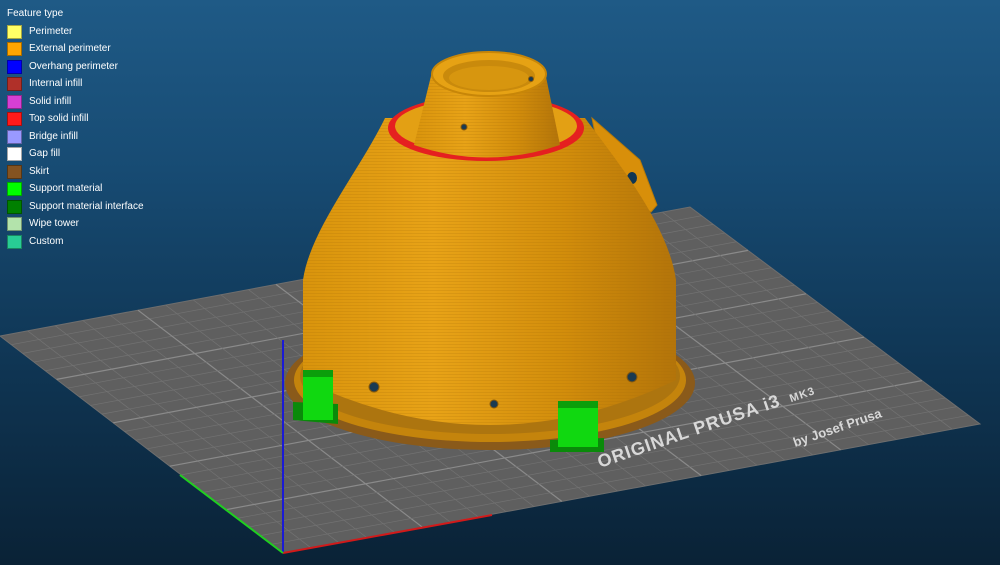 The image size is (1000, 565). I want to click on legend-item: Internal infill, so click(75, 85).